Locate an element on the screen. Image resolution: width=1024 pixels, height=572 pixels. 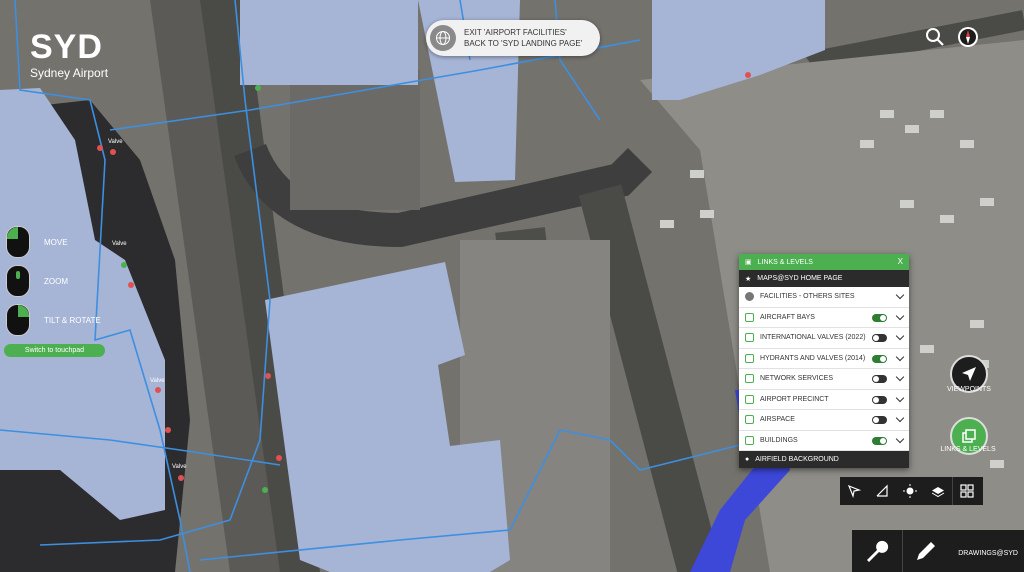
airfield-background-label: AIRFIELD BACKGROUND is located at coordinates (797, 459).